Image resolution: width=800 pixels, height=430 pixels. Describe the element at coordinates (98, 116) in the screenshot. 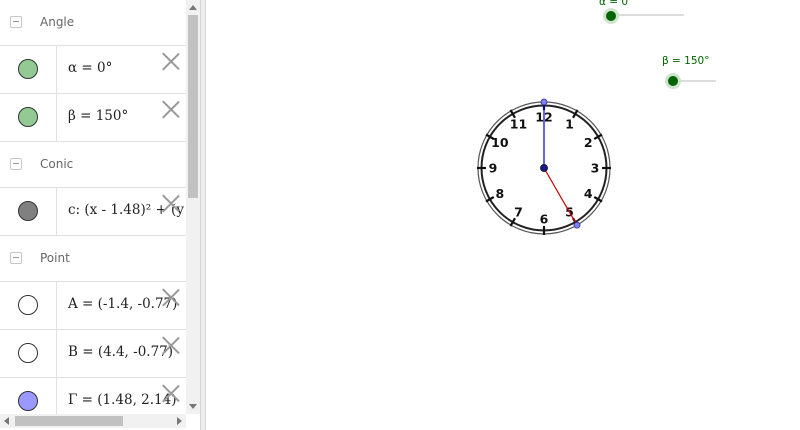

I see `algebra-expression: β = 150°` at that location.